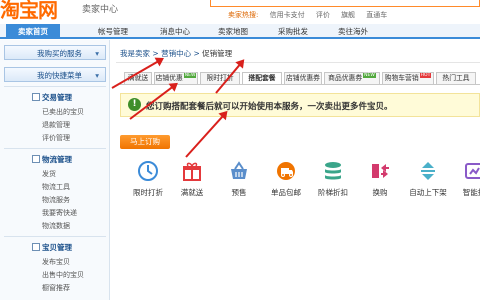 This screenshot has width=480, height=300. What do you see at coordinates (59, 75) in the screenshot?
I see `sidebar-button-label: 我的快捷菜单` at bounding box center [59, 75].